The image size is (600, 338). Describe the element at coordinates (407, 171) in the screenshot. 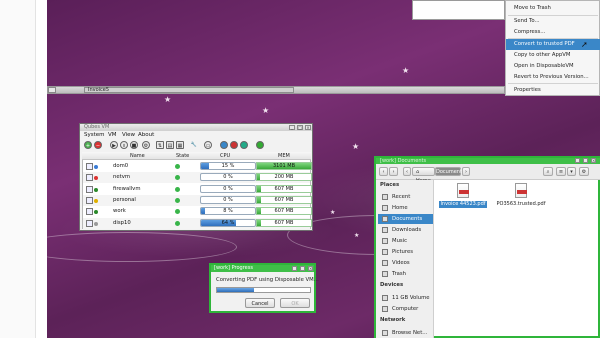

I see `path-left-arrow-icon: ‹` at that location.